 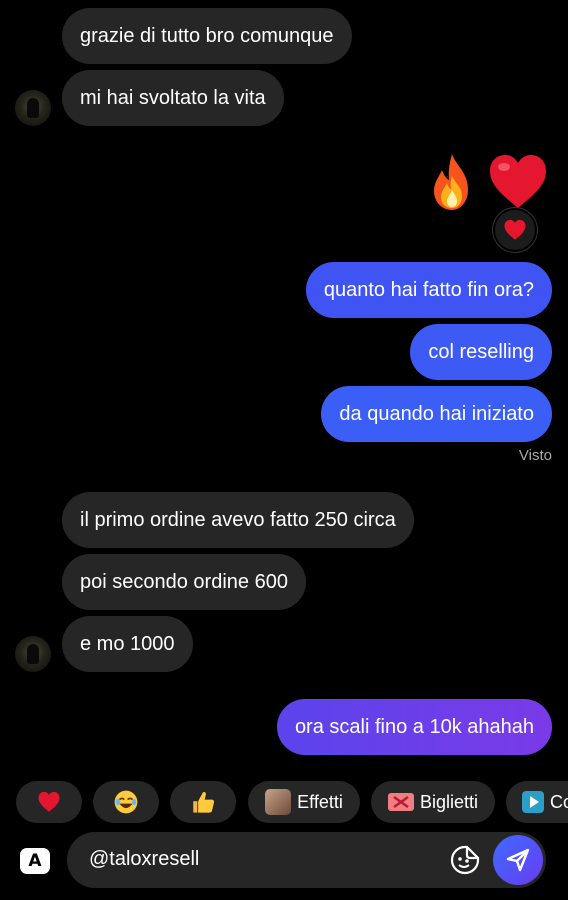 I want to click on message-composer, so click(x=306, y=860).